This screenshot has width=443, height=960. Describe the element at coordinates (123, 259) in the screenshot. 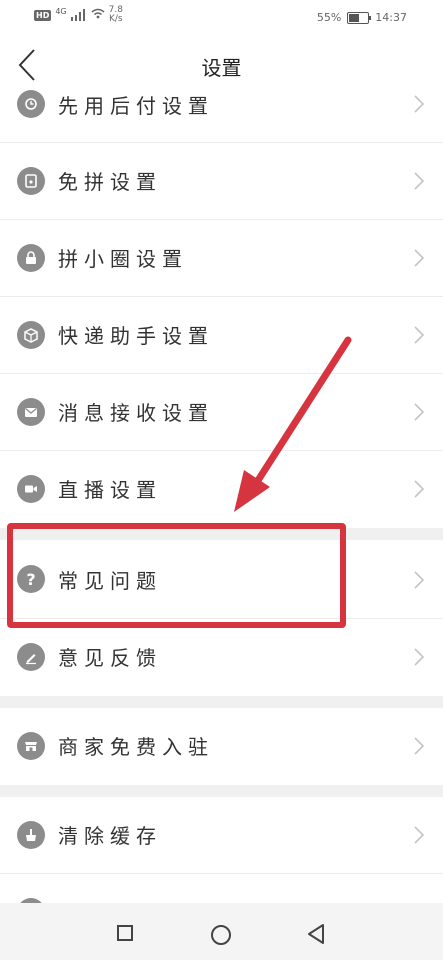

I see `settings-item-label: 拼小圈设置` at that location.